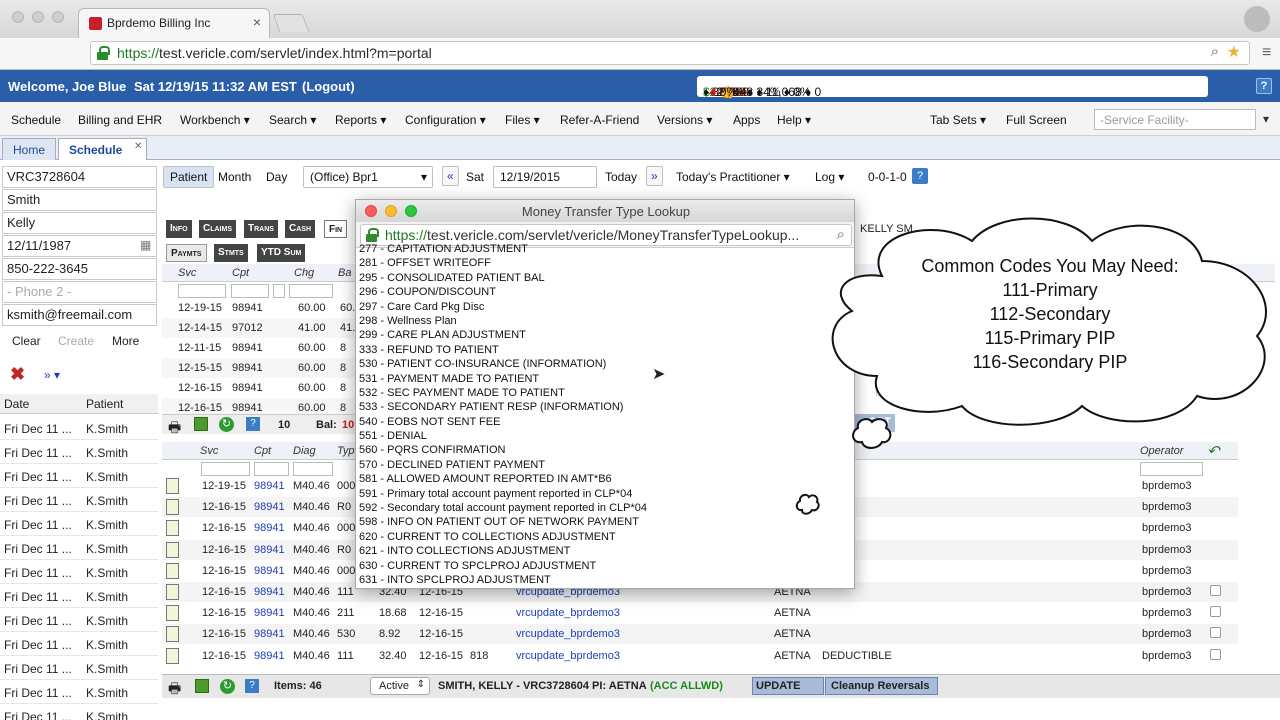  I want to click on tab-home: Home, so click(29, 149).